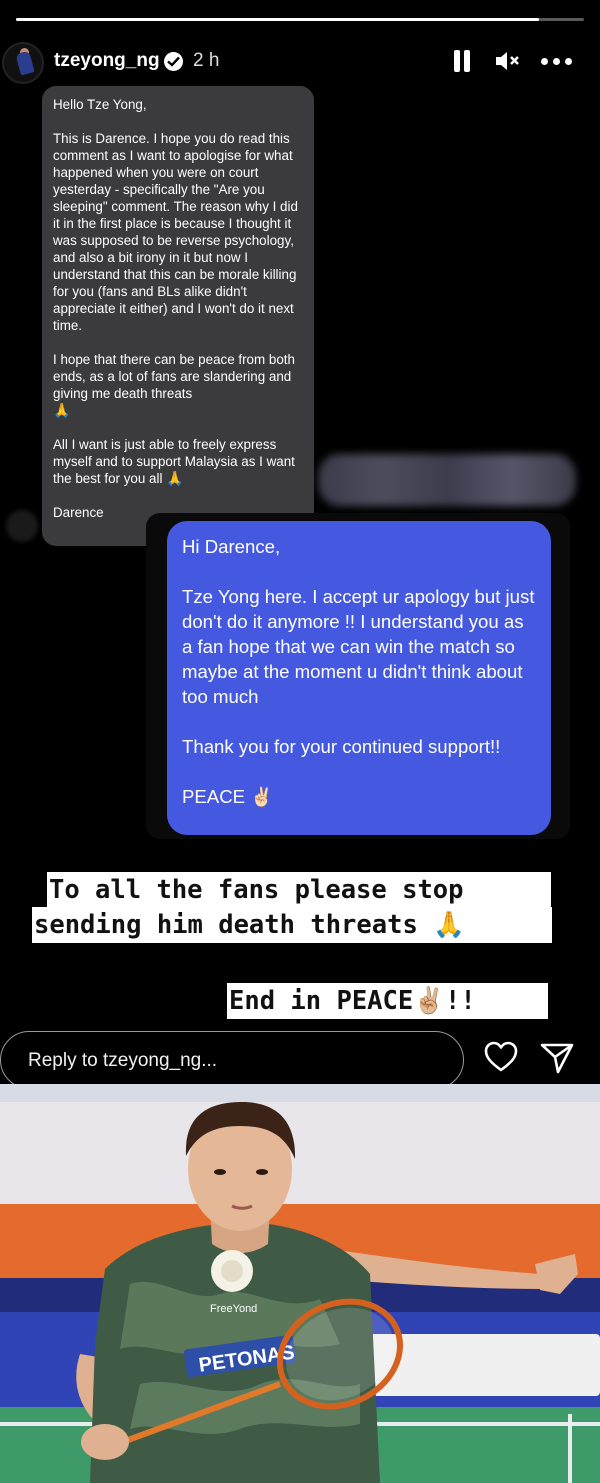 This screenshot has height=1483, width=600. What do you see at coordinates (22, 526) in the screenshot?
I see `dm-sender-avatar` at bounding box center [22, 526].